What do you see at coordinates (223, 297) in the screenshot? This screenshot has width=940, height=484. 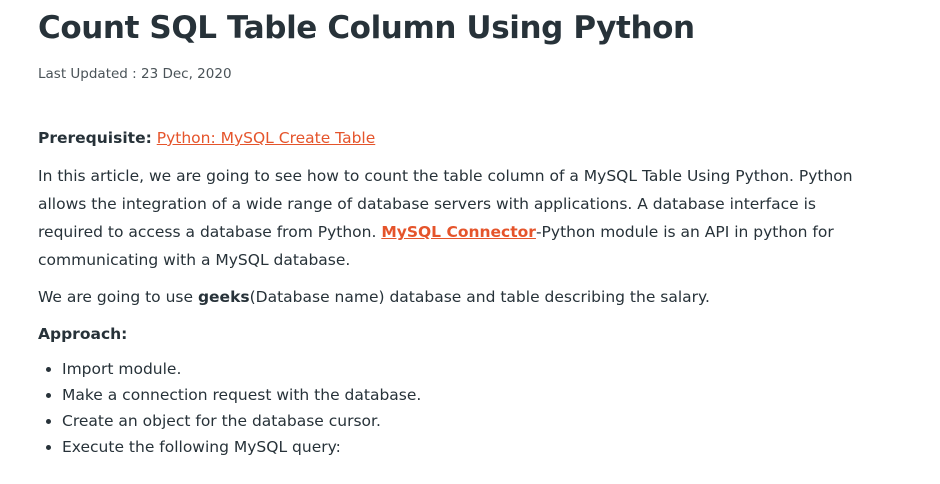 I see `database-name: geeks` at bounding box center [223, 297].